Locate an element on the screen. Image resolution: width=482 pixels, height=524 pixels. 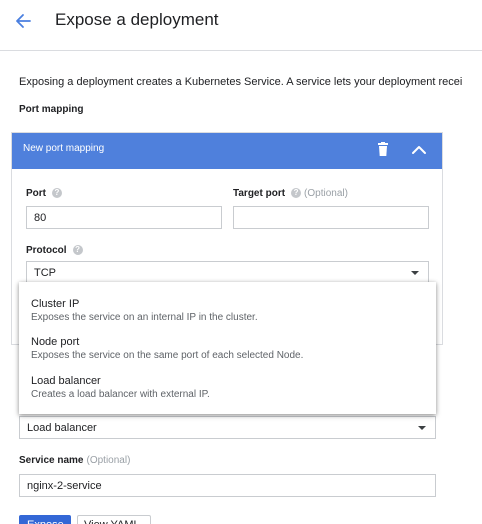
view-yaml-button: View YAML is located at coordinates (114, 519).